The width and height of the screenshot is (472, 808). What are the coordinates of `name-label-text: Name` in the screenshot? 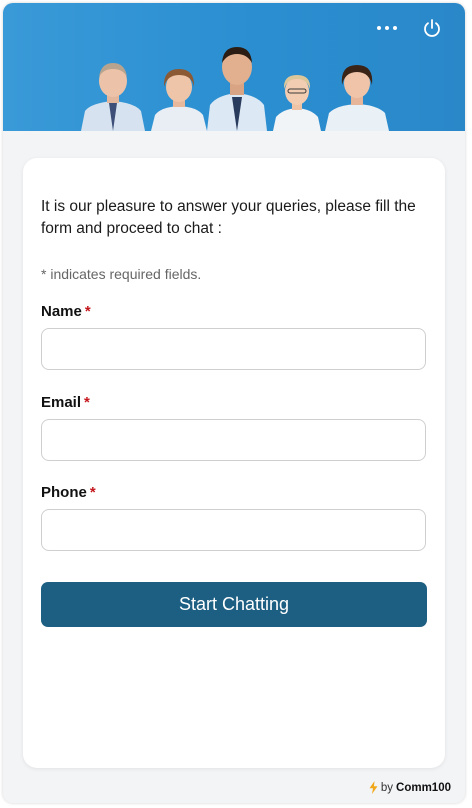 It's located at (61, 311).